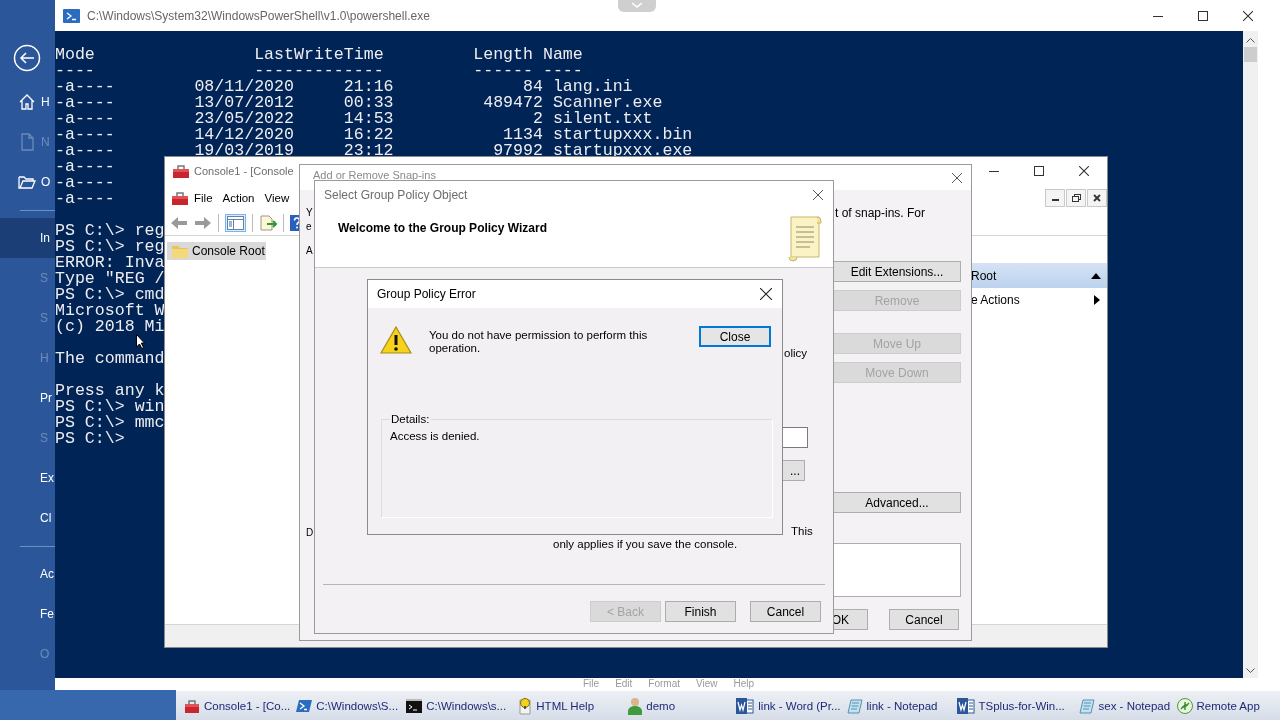 This screenshot has width=1280, height=720. I want to click on intro-text: t of snap-ins. For, so click(880, 213).